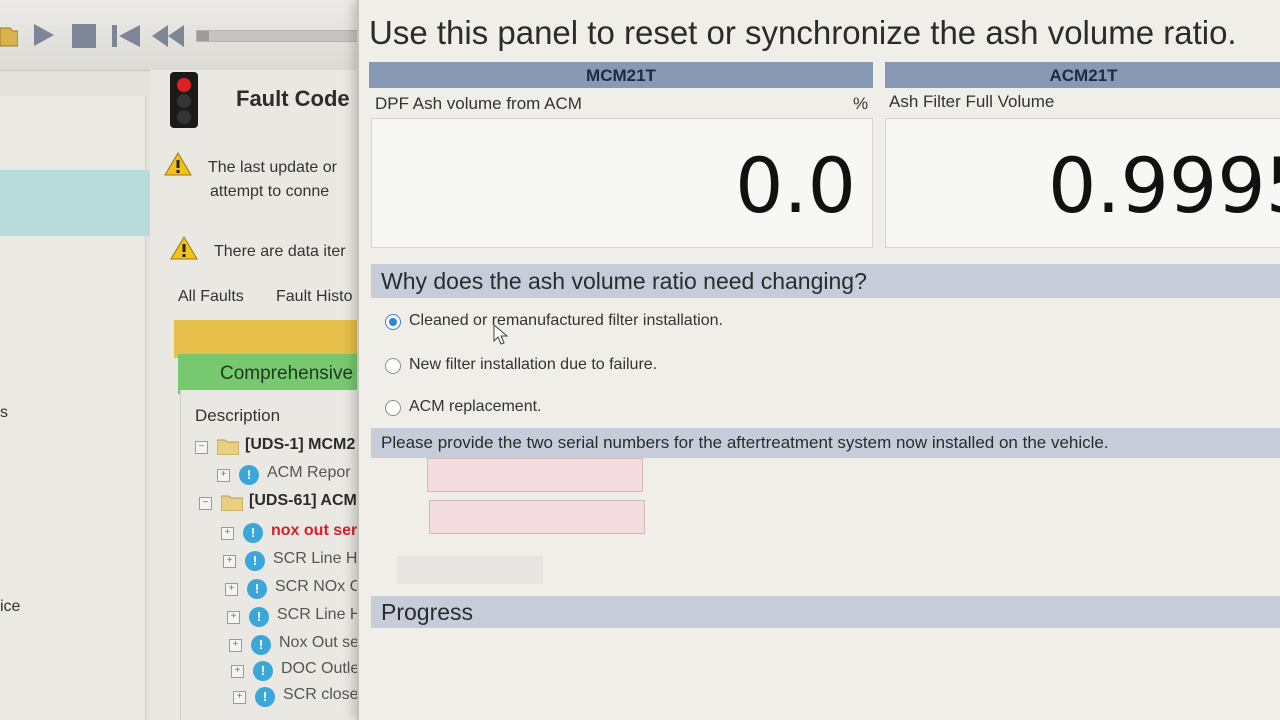  Describe the element at coordinates (237, 416) in the screenshot. I see `description-column-header: Description` at that location.